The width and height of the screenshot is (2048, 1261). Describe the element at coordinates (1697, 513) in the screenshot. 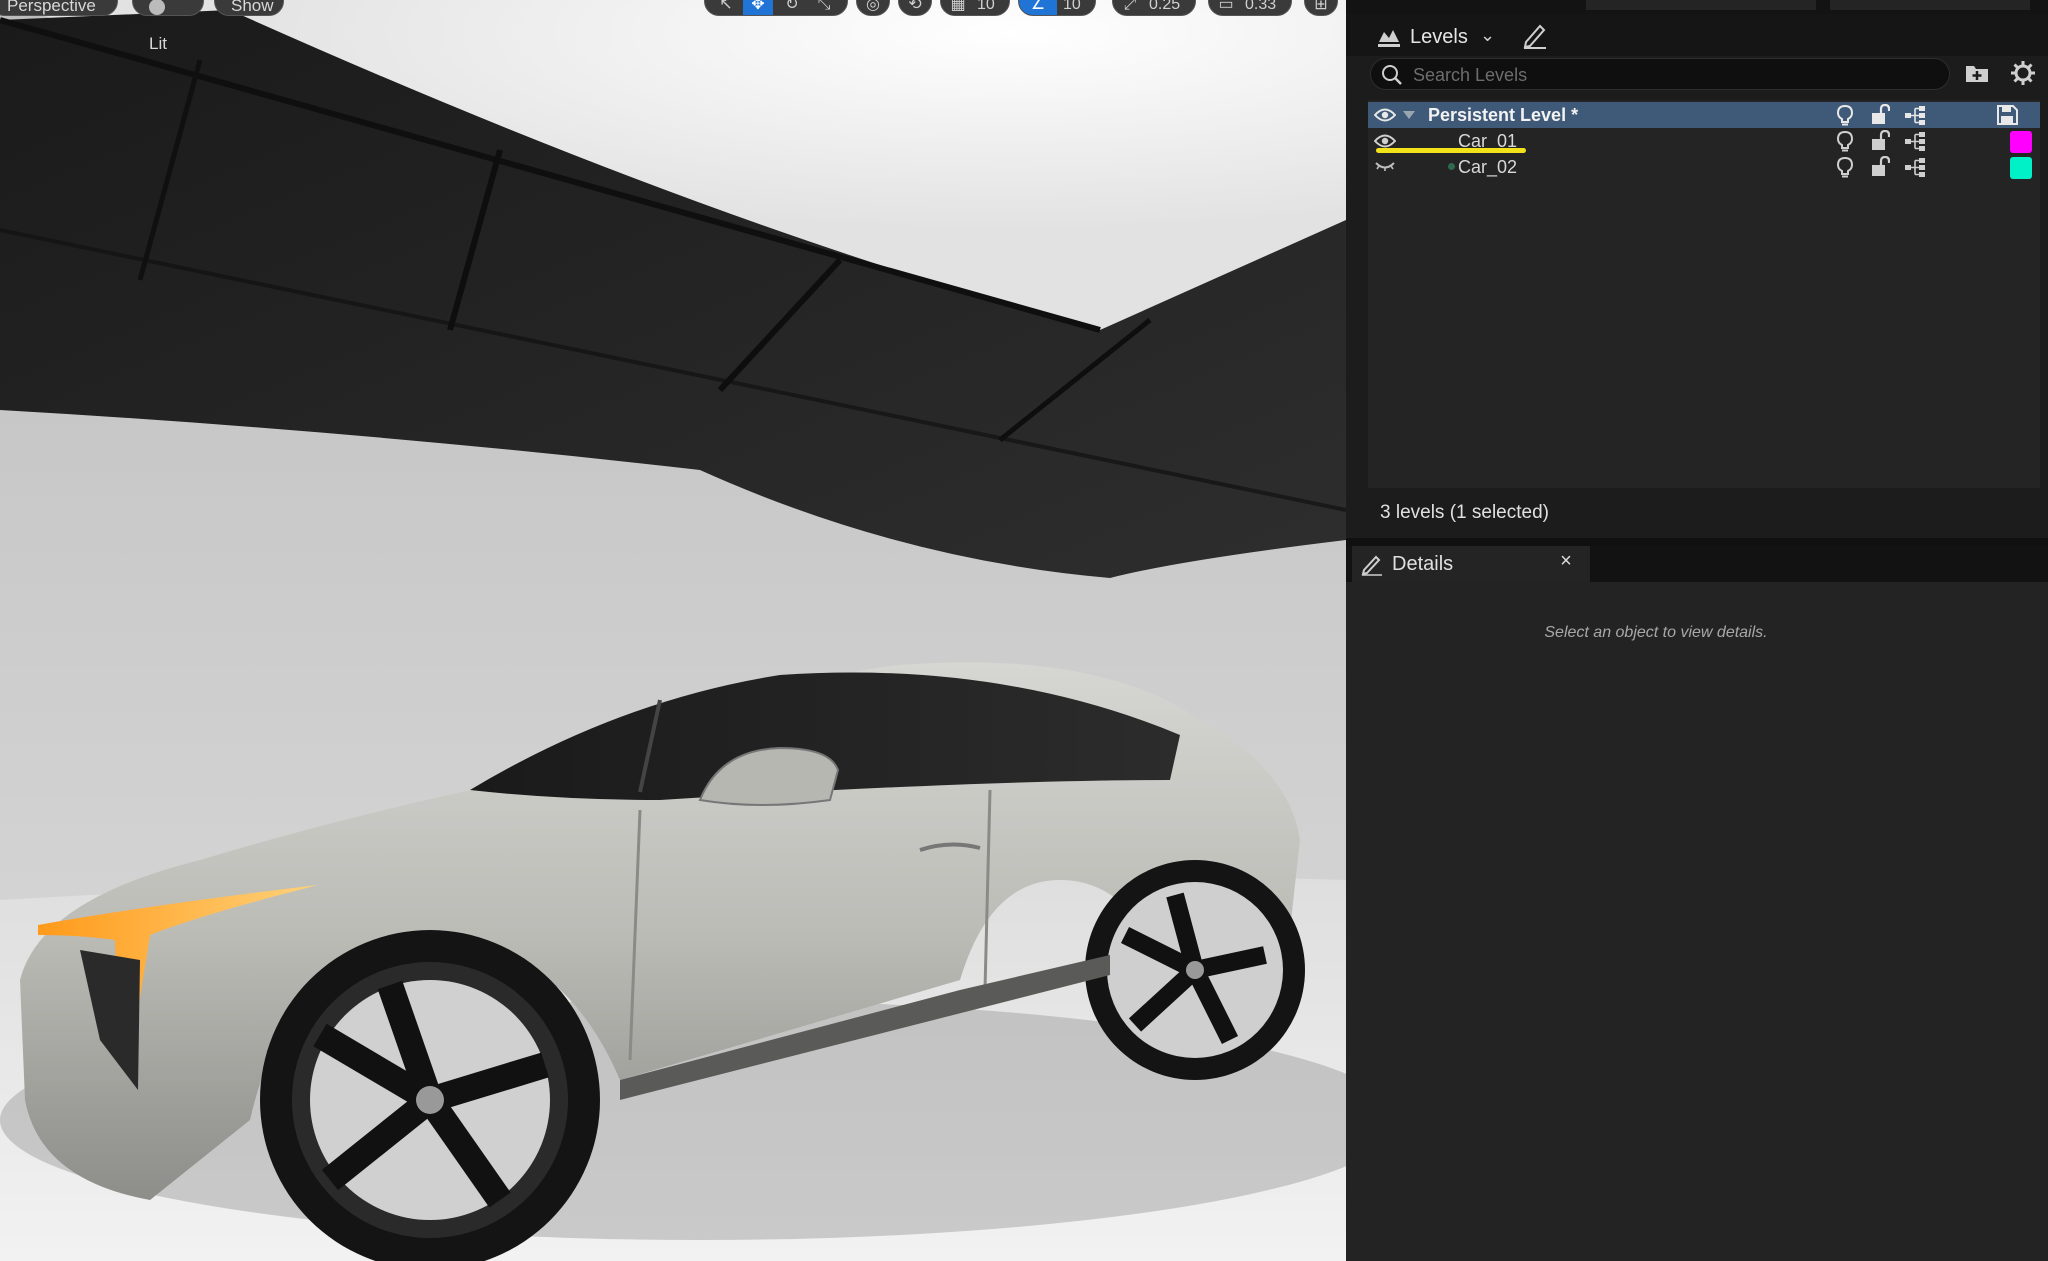

I see `levels-status-bar: 3 levels (1 selected)` at that location.